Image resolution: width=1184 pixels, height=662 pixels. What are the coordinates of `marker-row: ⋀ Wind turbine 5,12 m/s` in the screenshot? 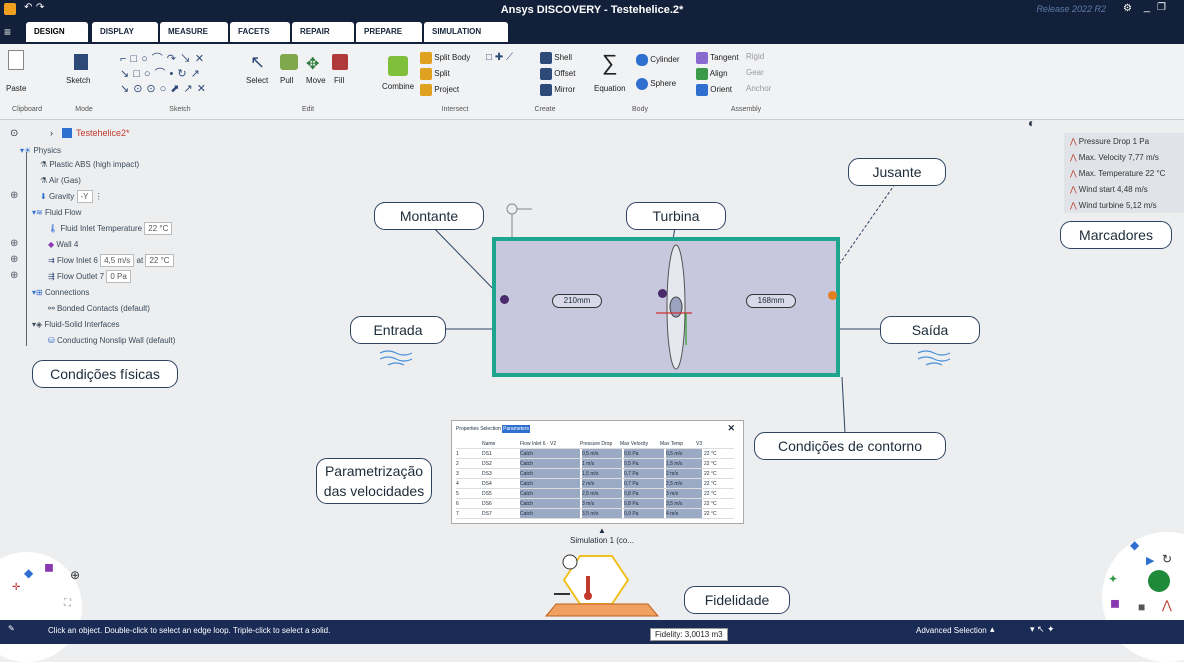 It's located at (1113, 205).